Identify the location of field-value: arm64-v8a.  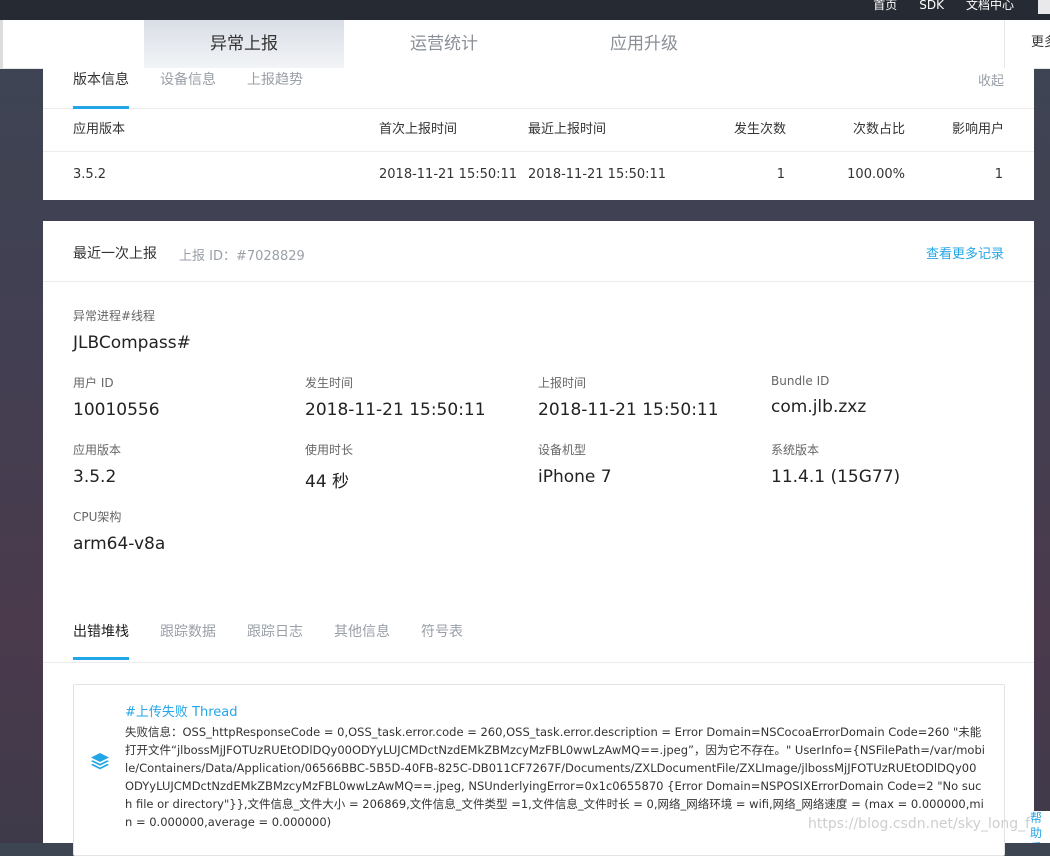
(119, 544).